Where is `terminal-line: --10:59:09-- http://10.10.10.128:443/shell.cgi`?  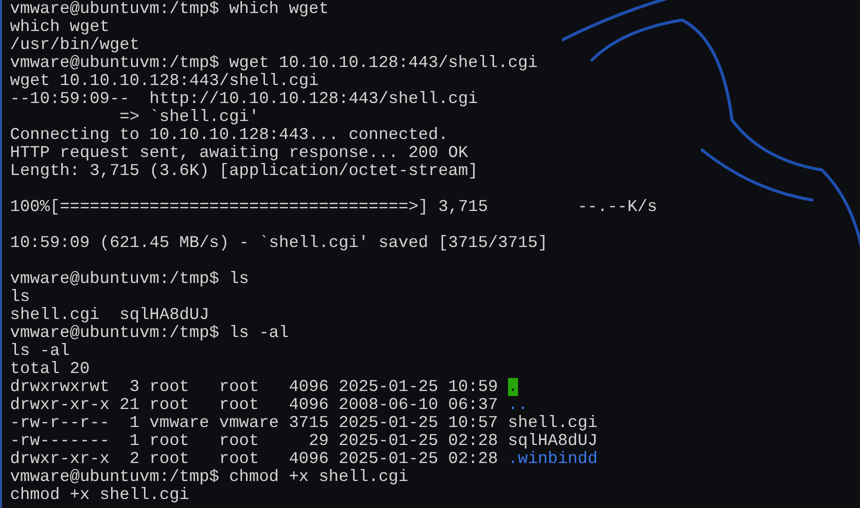 terminal-line: --10:59:09-- http://10.10.10.128:443/shell.cgi is located at coordinates (244, 99).